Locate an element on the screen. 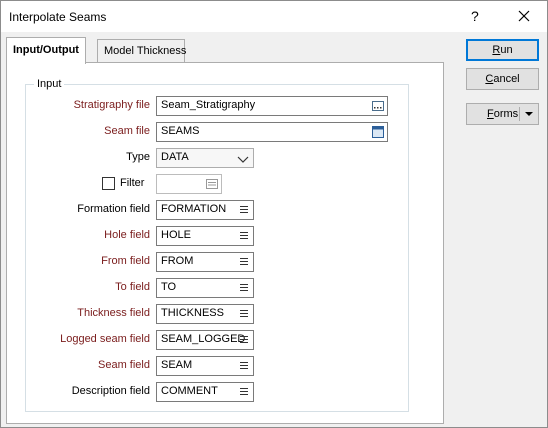 The height and width of the screenshot is (428, 548). to-field-label: To field is located at coordinates (132, 287).